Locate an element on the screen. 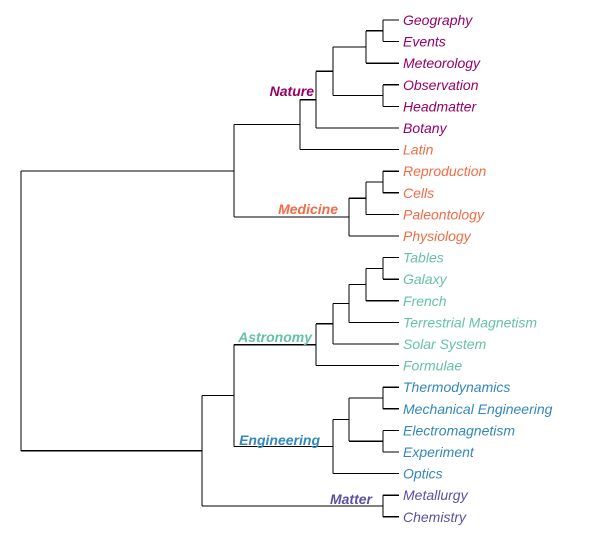  leaf-label: Electromagnetism is located at coordinates (459, 430).